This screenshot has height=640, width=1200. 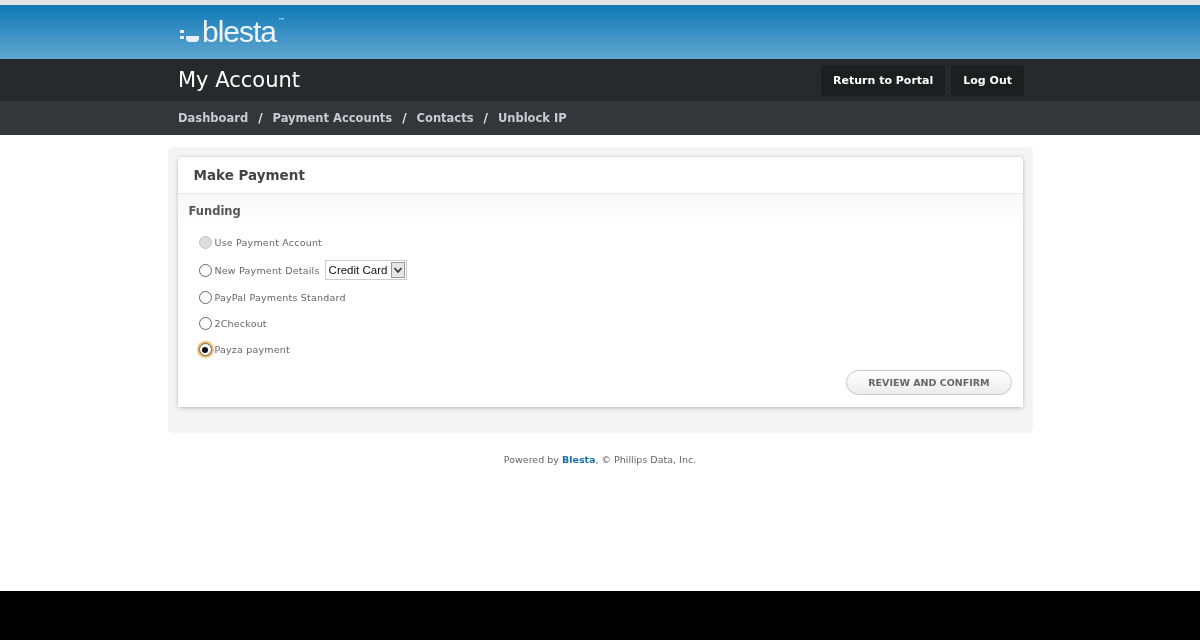 What do you see at coordinates (280, 297) in the screenshot?
I see `radio-label: PayPal Payments Standard` at bounding box center [280, 297].